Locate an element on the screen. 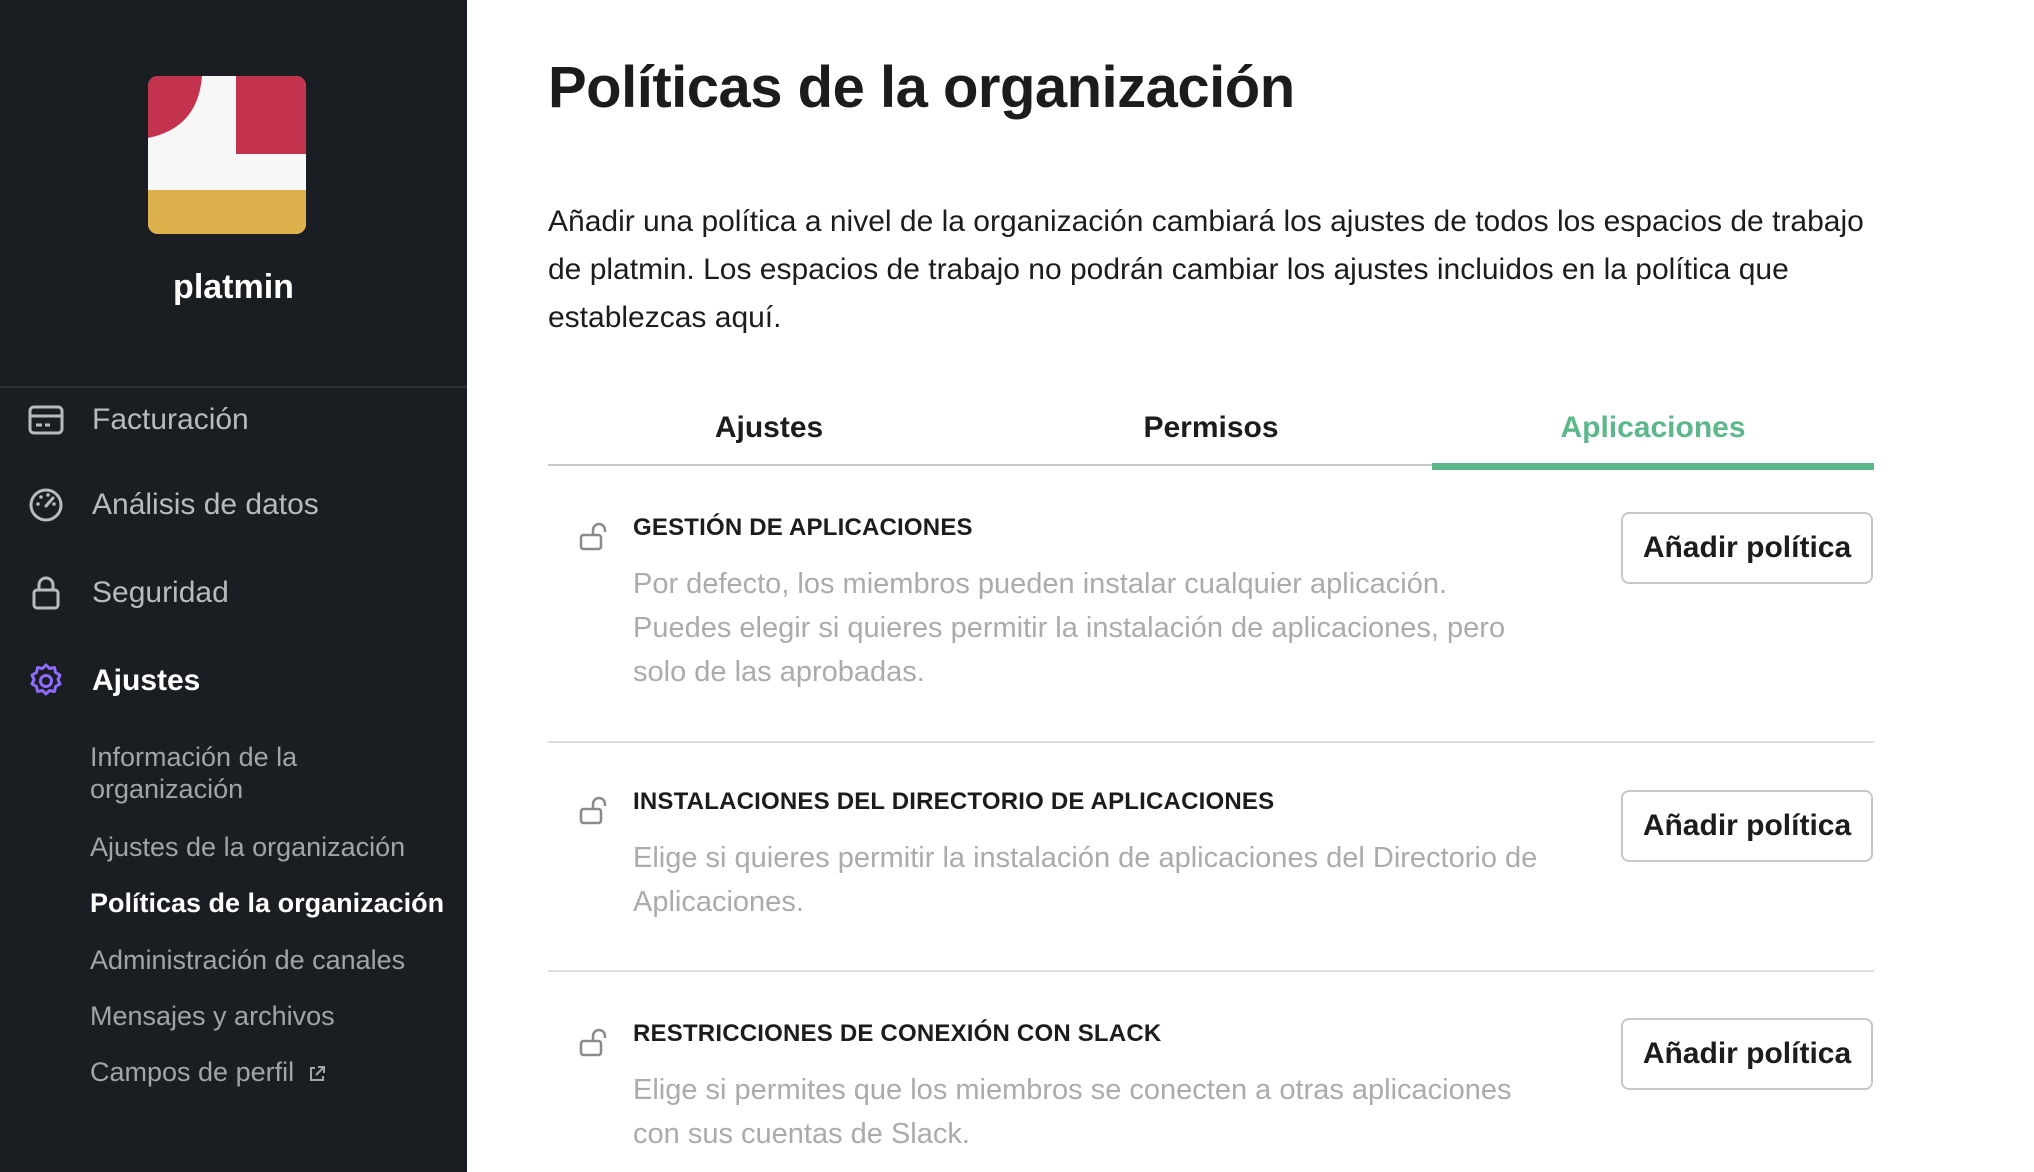 The image size is (2034, 1172). sidebar-divider is located at coordinates (233, 387).